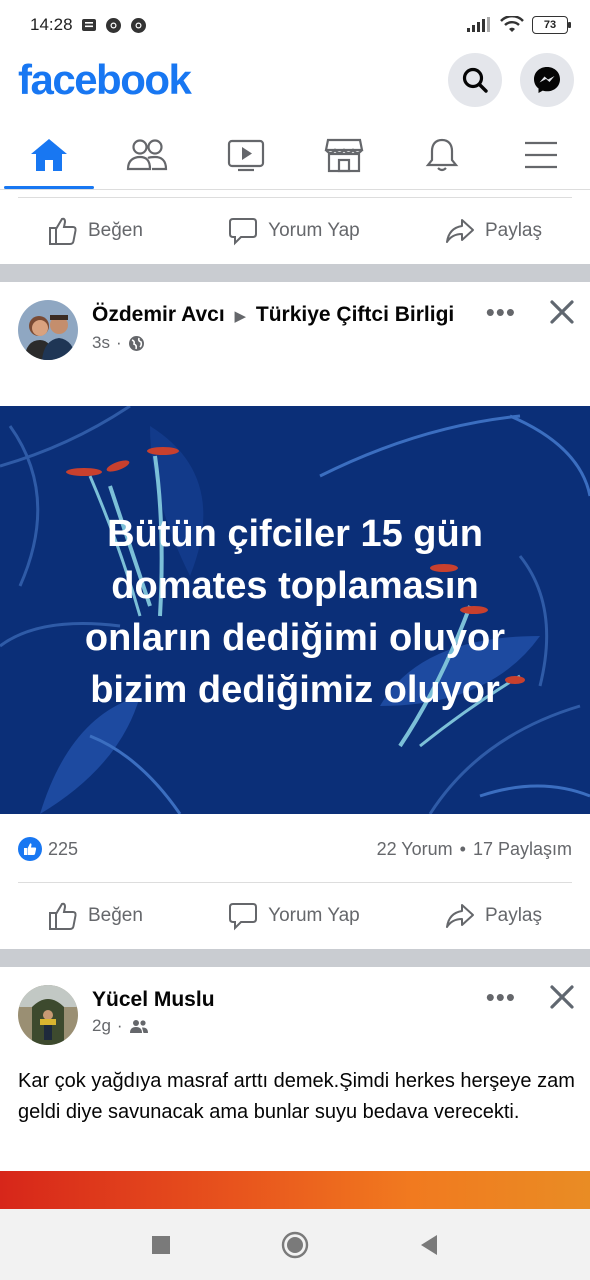  I want to click on arrow-right-icon: ▶, so click(240, 316).